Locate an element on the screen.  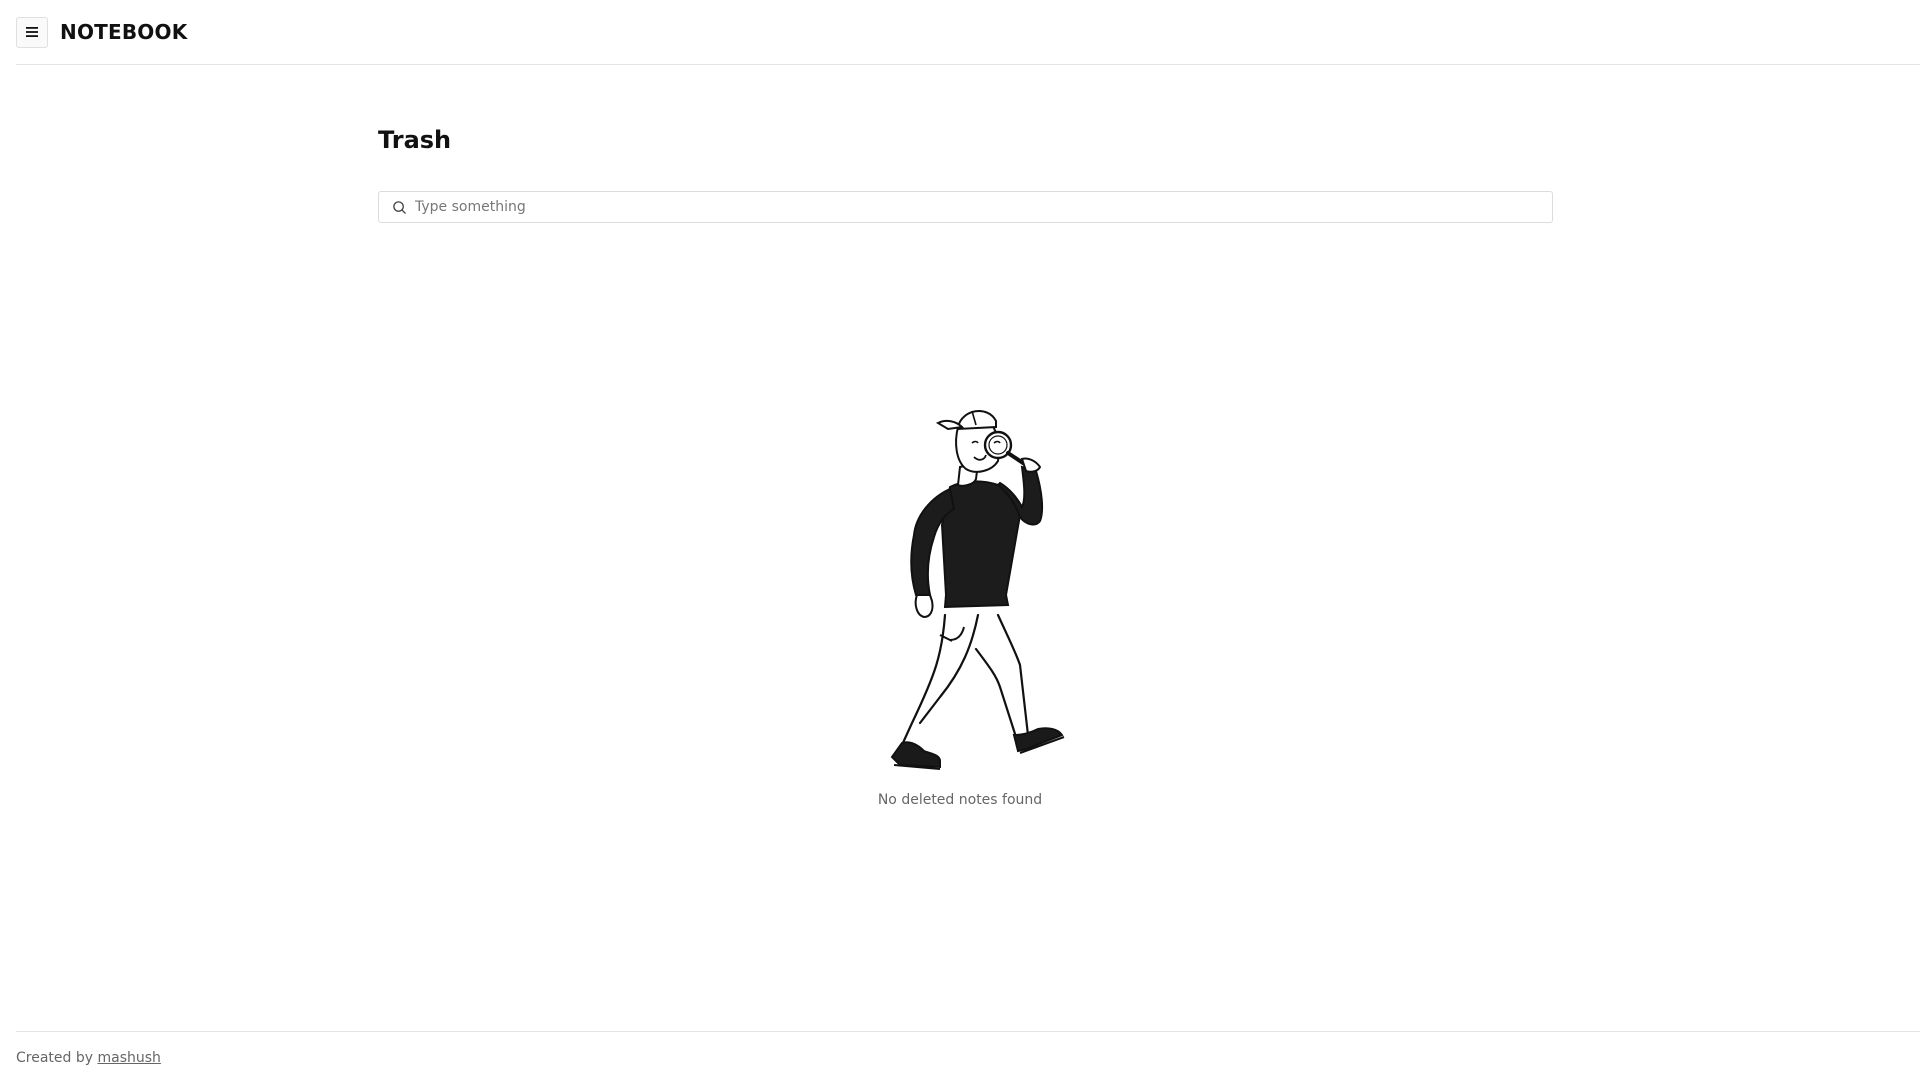
hamburger-menu-icon is located at coordinates (32, 32).